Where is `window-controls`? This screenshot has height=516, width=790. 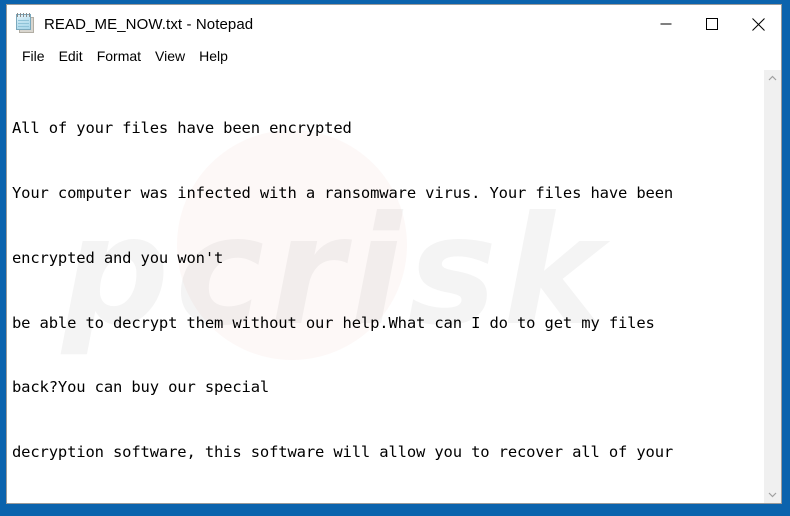 window-controls is located at coordinates (712, 24).